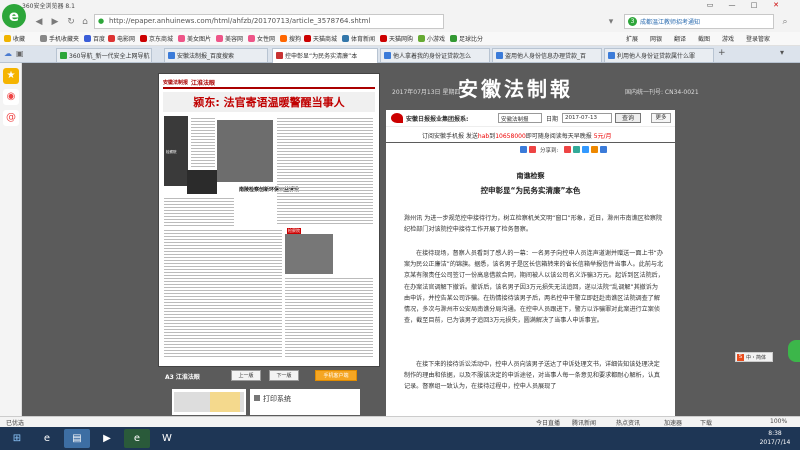  I want to click on bookmark-item: 搜狗, so click(290, 38).